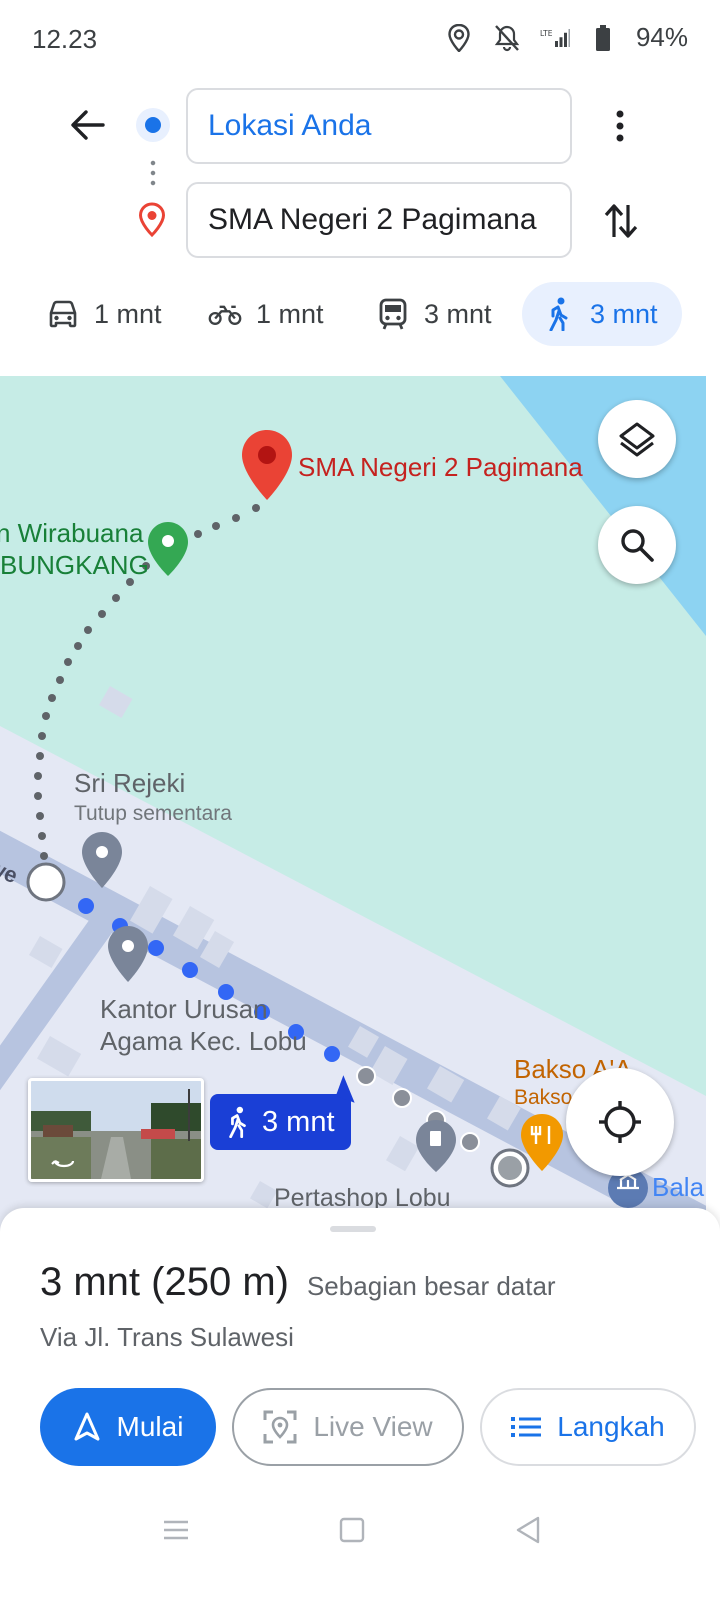 The height and width of the screenshot is (1600, 720). Describe the element at coordinates (298, 1282) in the screenshot. I see `route-summary: 3 mnt (250 m) Sebagian besar datar` at that location.